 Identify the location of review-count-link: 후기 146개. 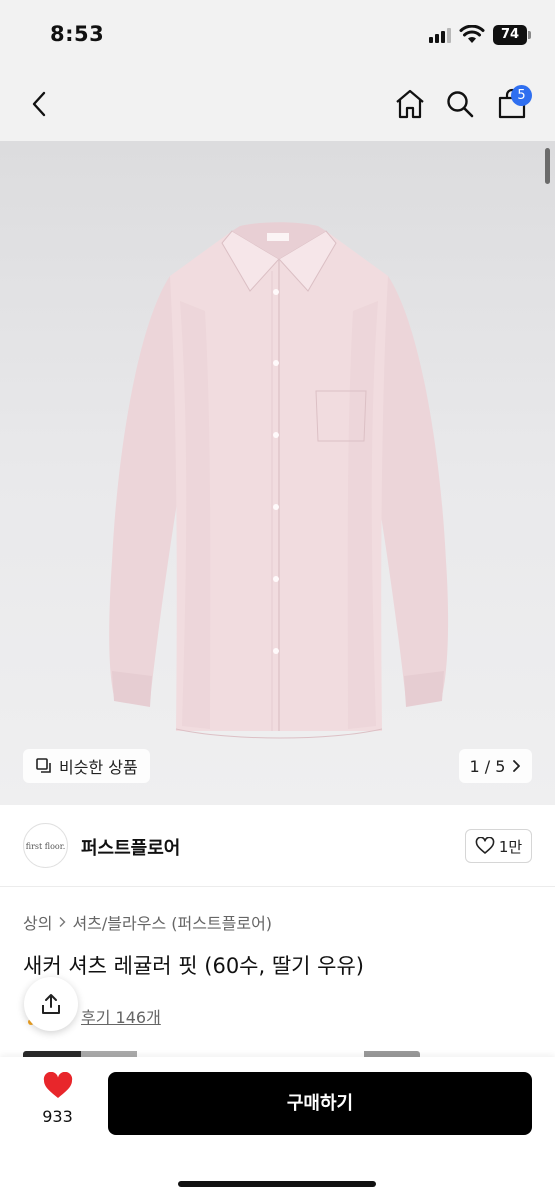
(121, 1016).